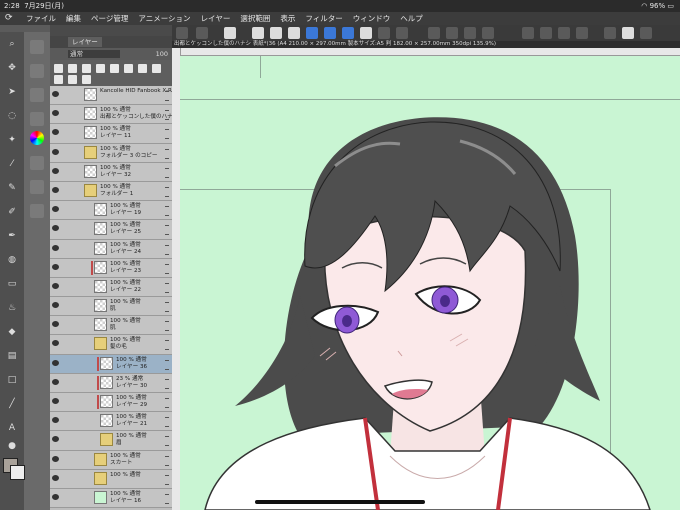 The height and width of the screenshot is (510, 680). Describe the element at coordinates (111, 249) in the screenshot. I see `layer-row: 100 % 通常 レイヤー 24` at that location.